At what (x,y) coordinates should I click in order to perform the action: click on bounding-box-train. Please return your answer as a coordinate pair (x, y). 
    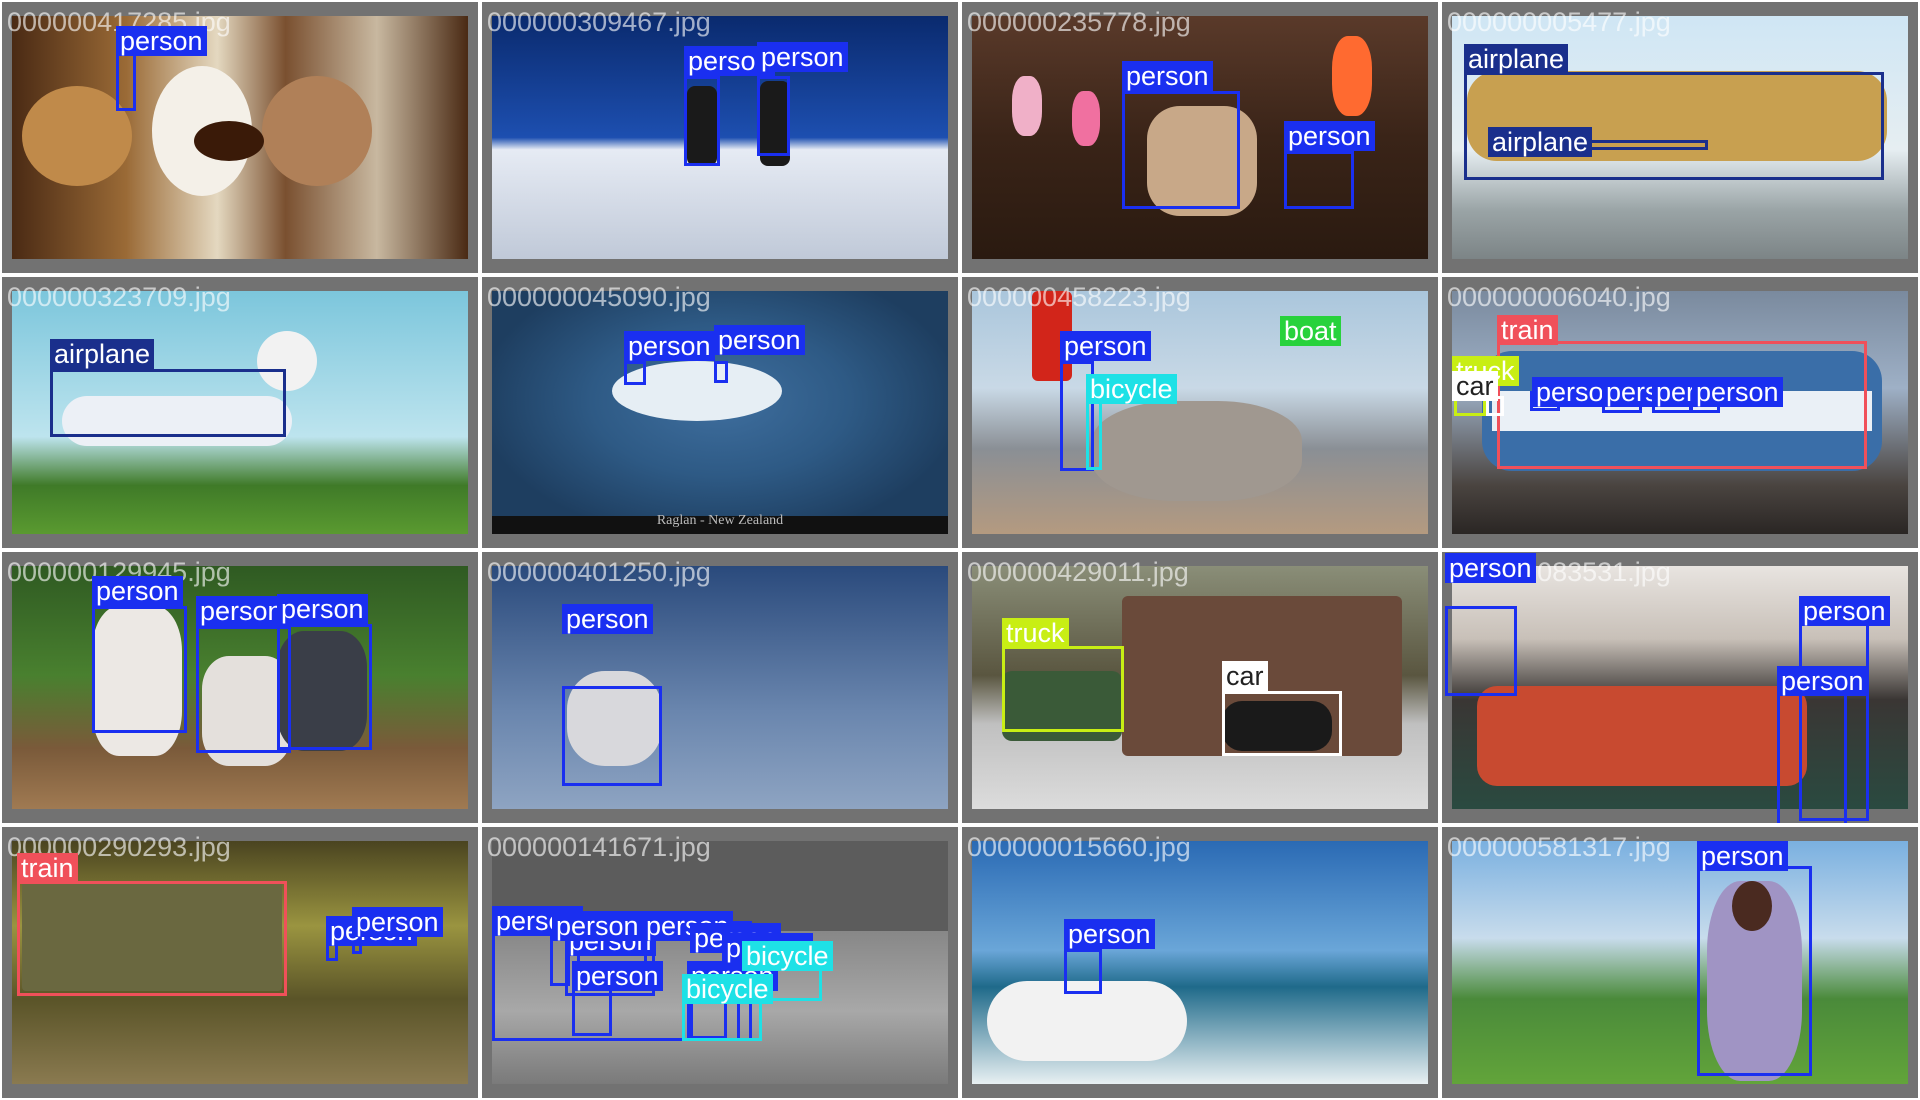
    Looking at the image, I should click on (152, 938).